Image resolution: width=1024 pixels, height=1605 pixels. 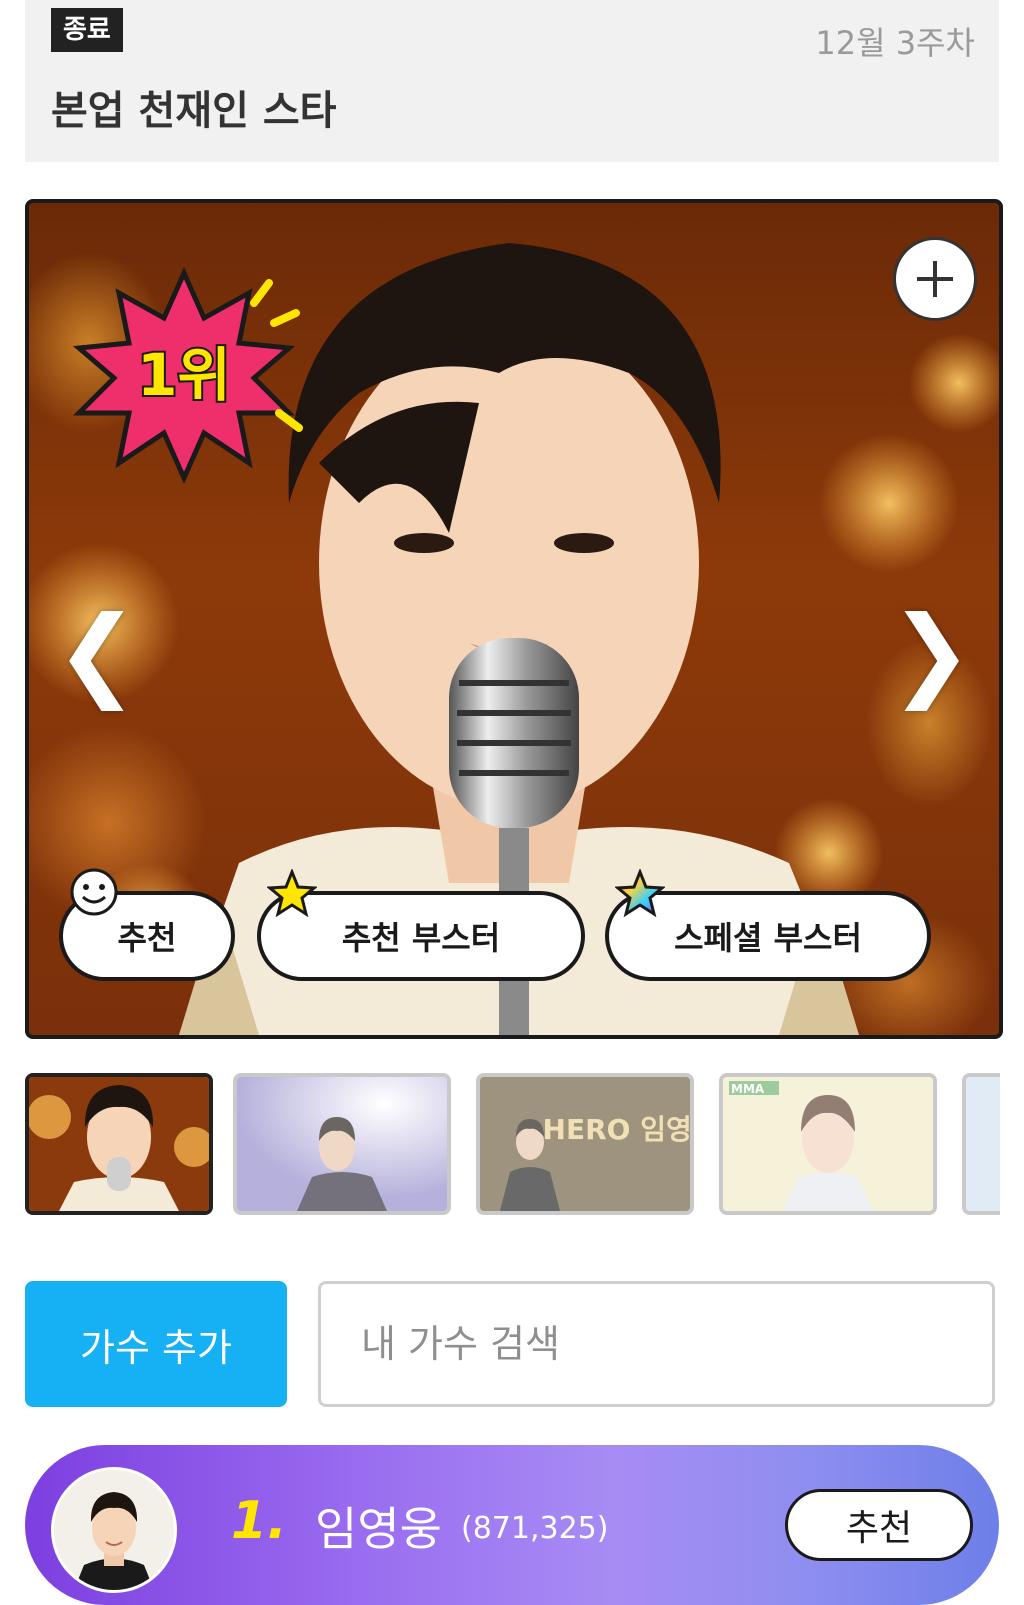 I want to click on add-singer-button: 가수 추가, so click(x=156, y=1344).